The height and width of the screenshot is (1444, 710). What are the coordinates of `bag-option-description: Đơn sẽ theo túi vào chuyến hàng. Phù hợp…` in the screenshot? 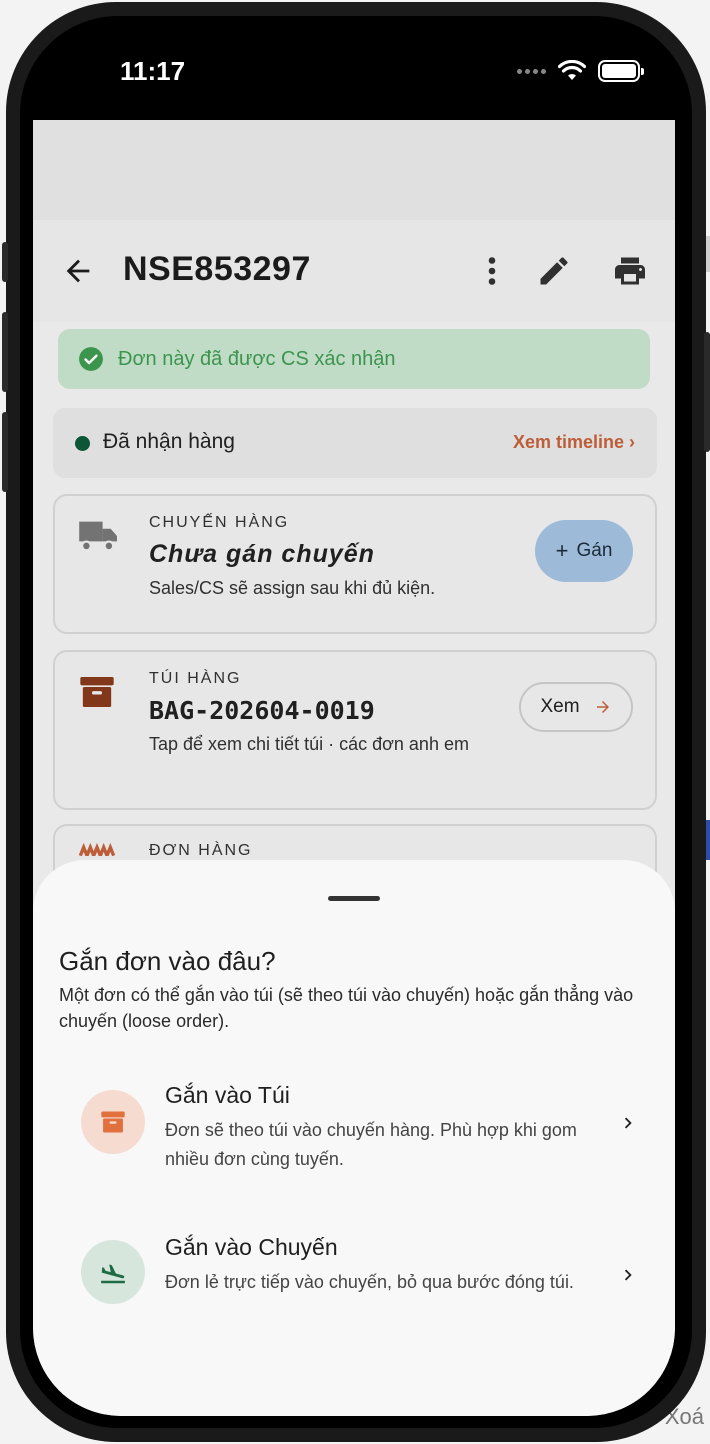 It's located at (371, 1144).